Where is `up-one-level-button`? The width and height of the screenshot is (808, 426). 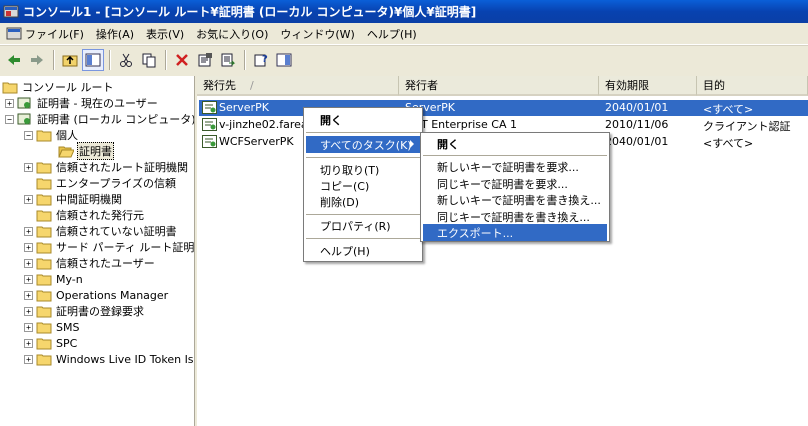 up-one-level-button is located at coordinates (70, 60).